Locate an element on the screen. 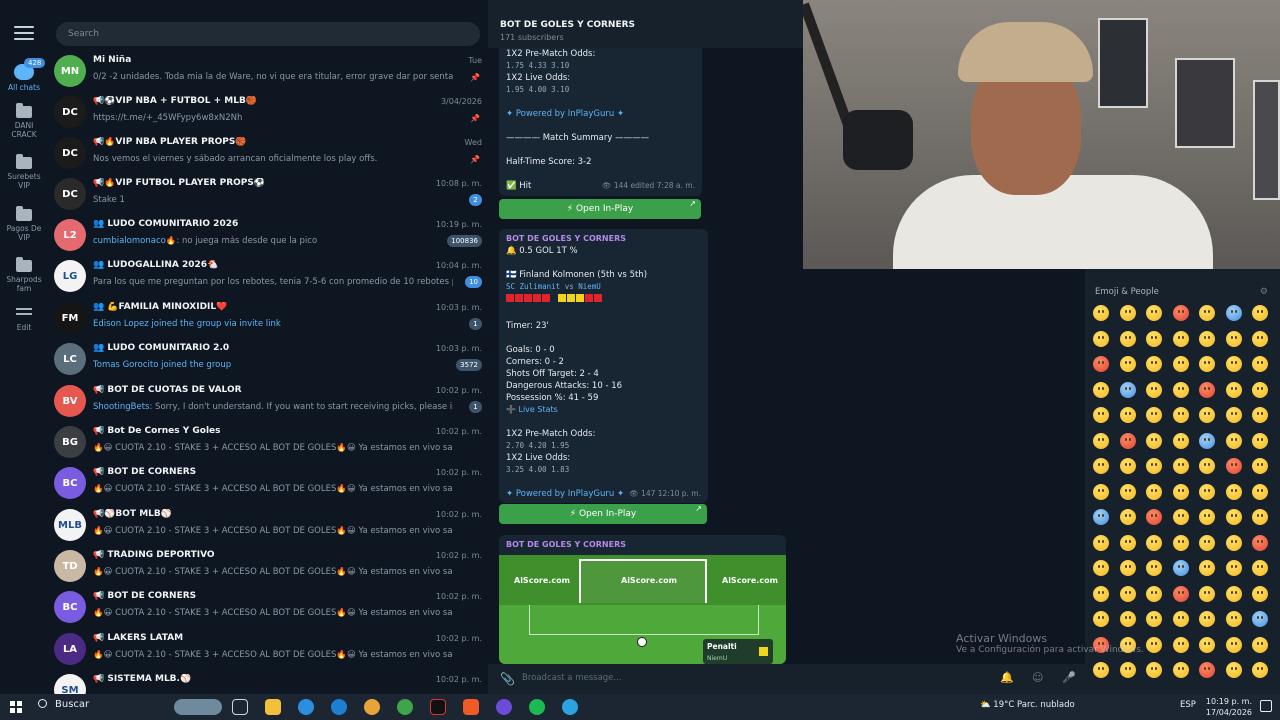 The height and width of the screenshot is (720, 1280). telegram-icon is located at coordinates (570, 707).